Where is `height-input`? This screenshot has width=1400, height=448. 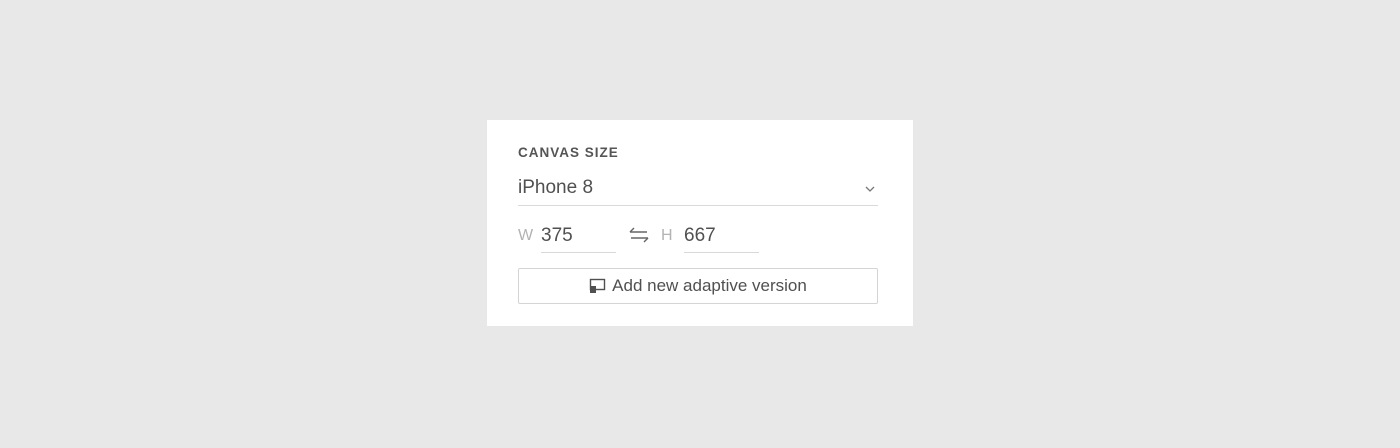 height-input is located at coordinates (721, 236).